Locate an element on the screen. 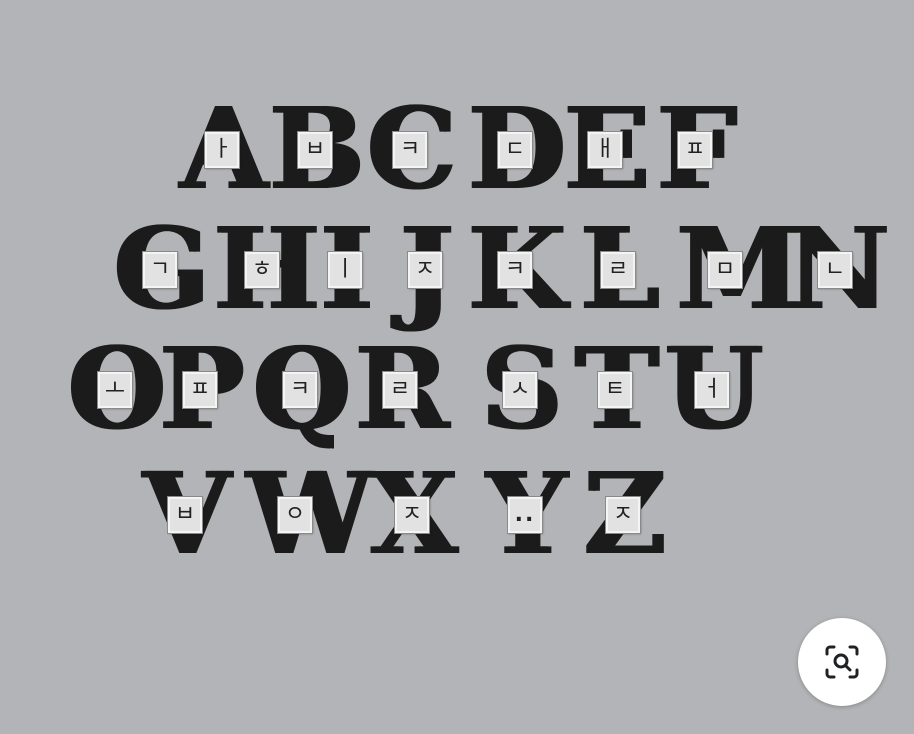 Image resolution: width=914 pixels, height=734 pixels. glyph-cell-s: S ㅅ is located at coordinates (520, 390).